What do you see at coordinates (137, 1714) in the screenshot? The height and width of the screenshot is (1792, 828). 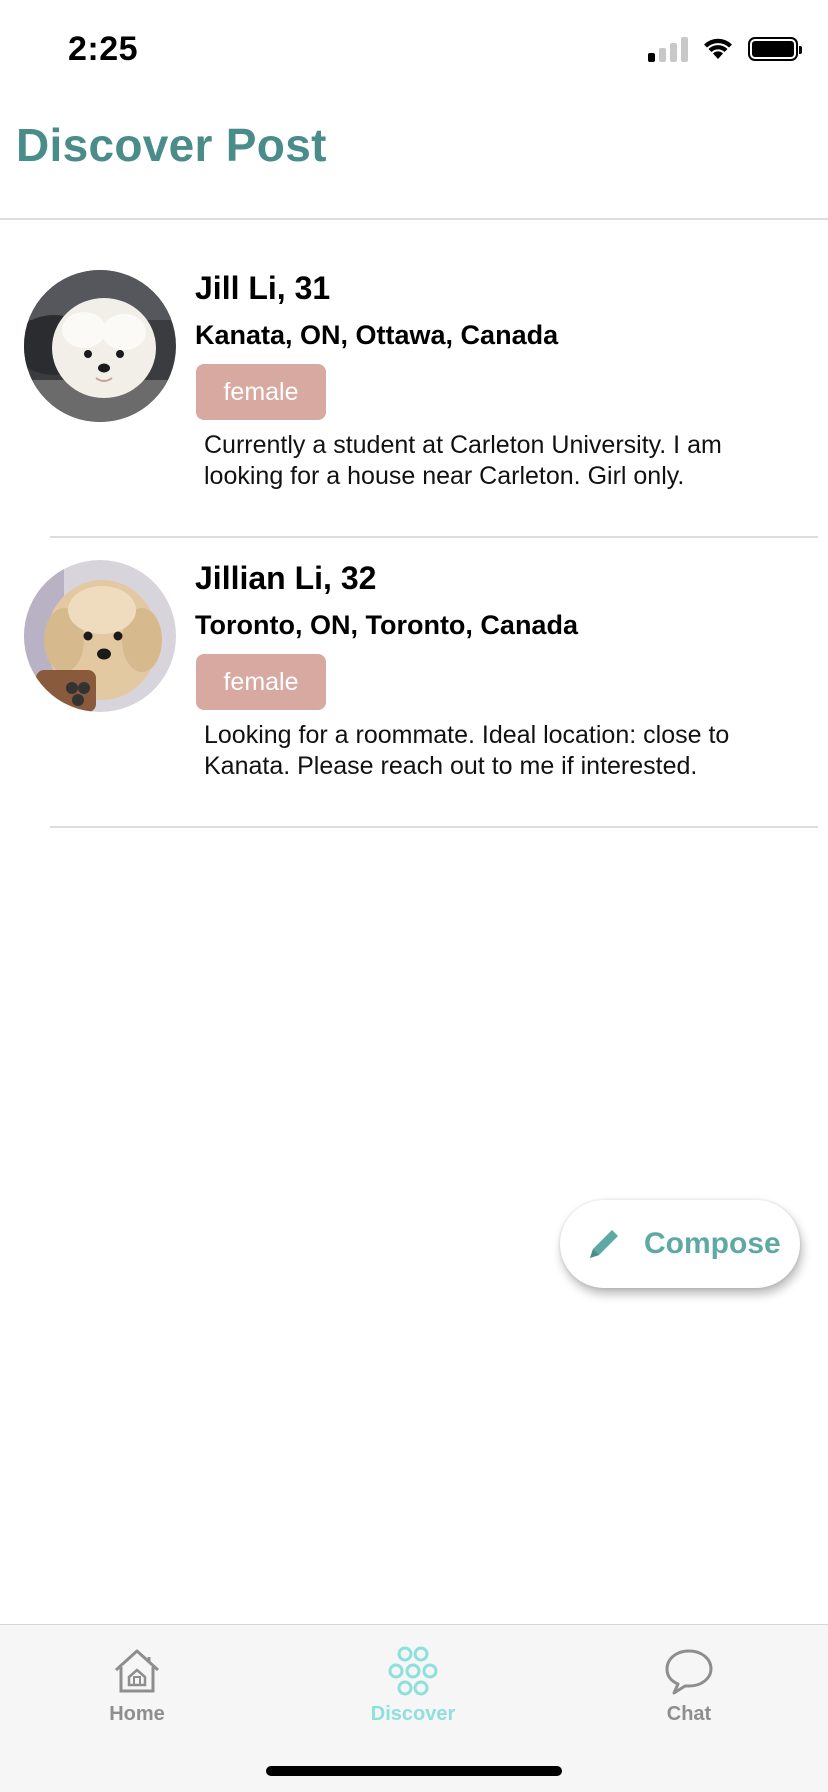 I see `tab-label: Home` at bounding box center [137, 1714].